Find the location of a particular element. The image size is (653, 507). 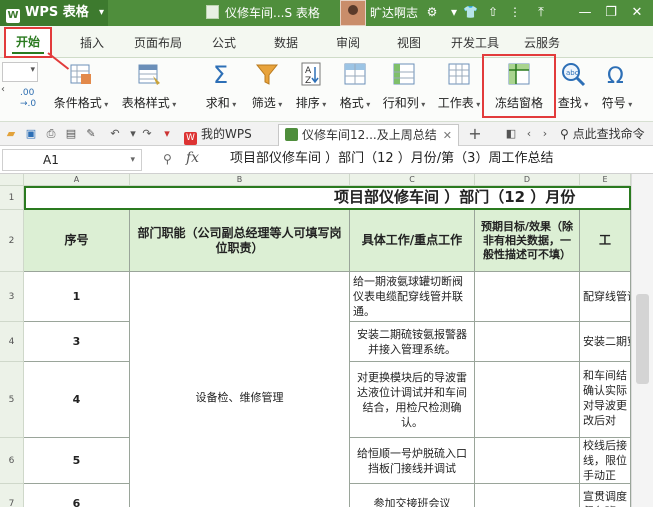

print-icon: ⎙ is located at coordinates (51, 134).